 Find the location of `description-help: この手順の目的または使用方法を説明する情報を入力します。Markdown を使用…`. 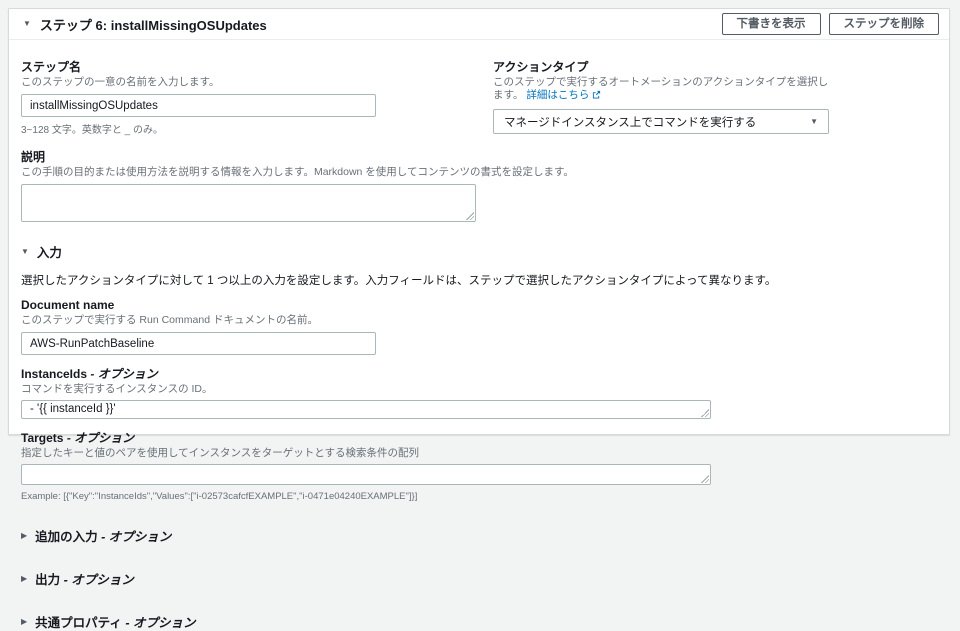

description-help: この手順の目的または使用方法を説明する情報を入力します。Markdown を使用… is located at coordinates (297, 172).